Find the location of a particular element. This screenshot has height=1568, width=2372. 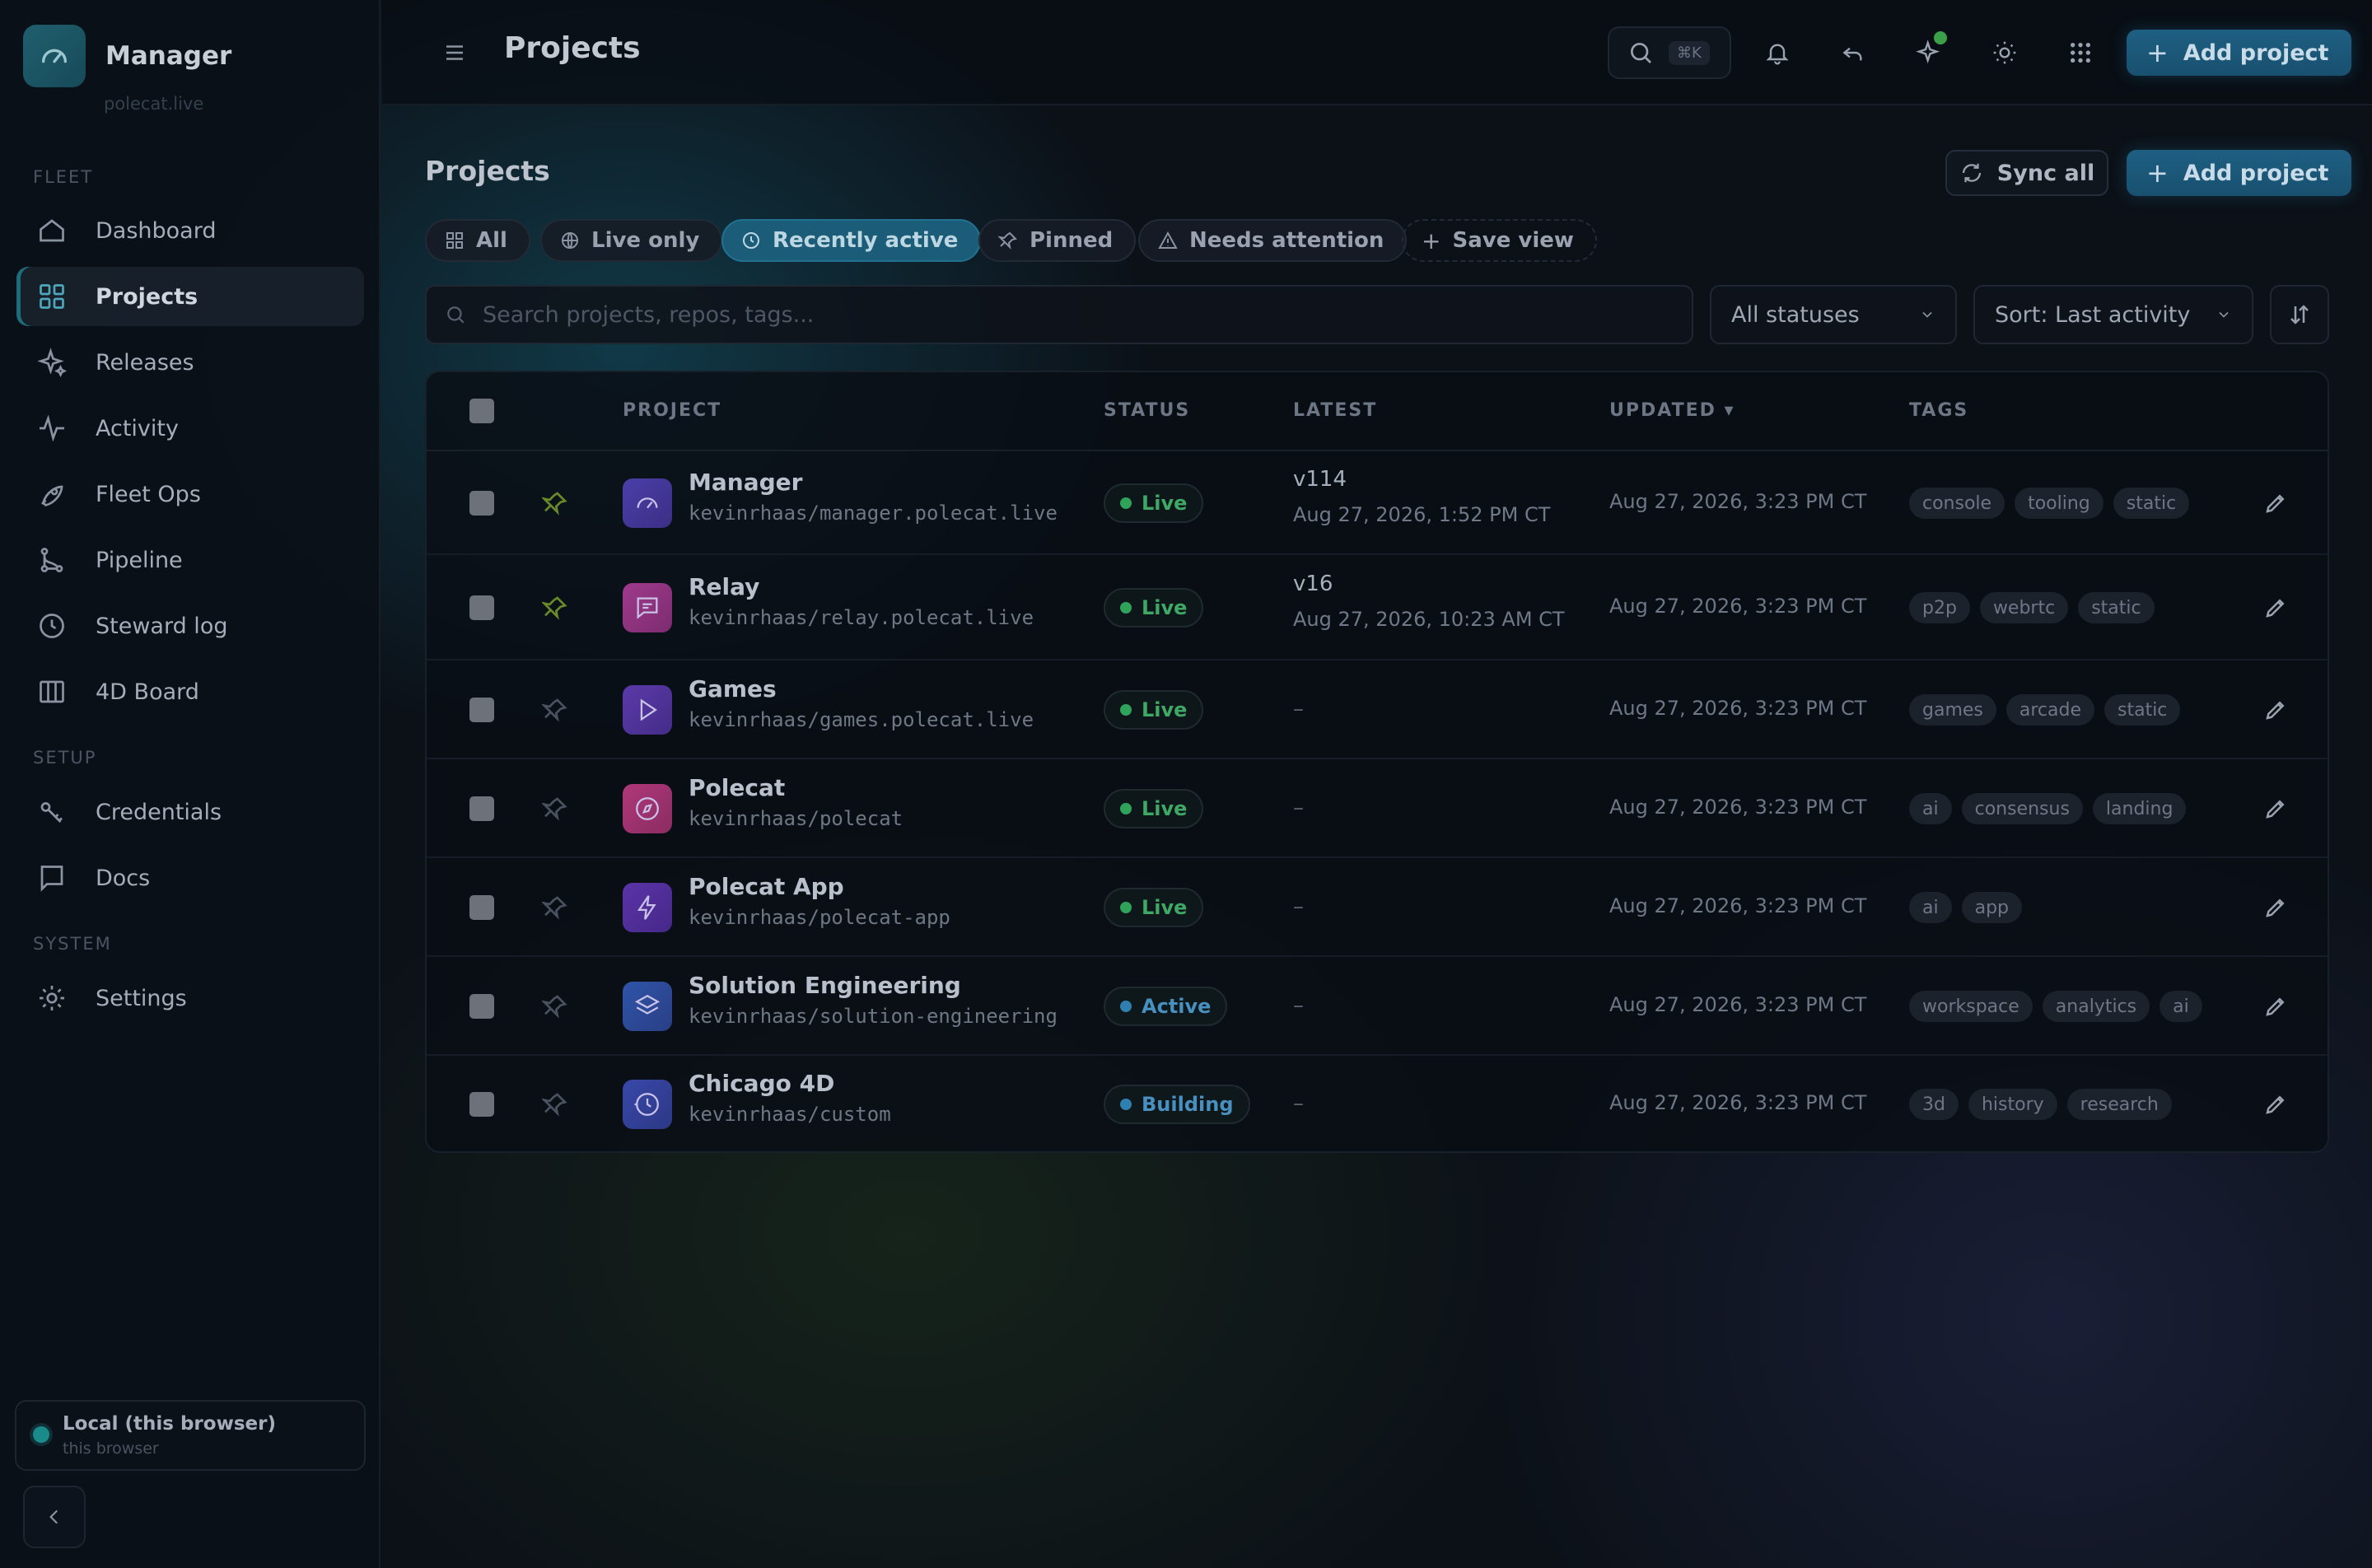

column-header-status: STATUS is located at coordinates (1147, 410).